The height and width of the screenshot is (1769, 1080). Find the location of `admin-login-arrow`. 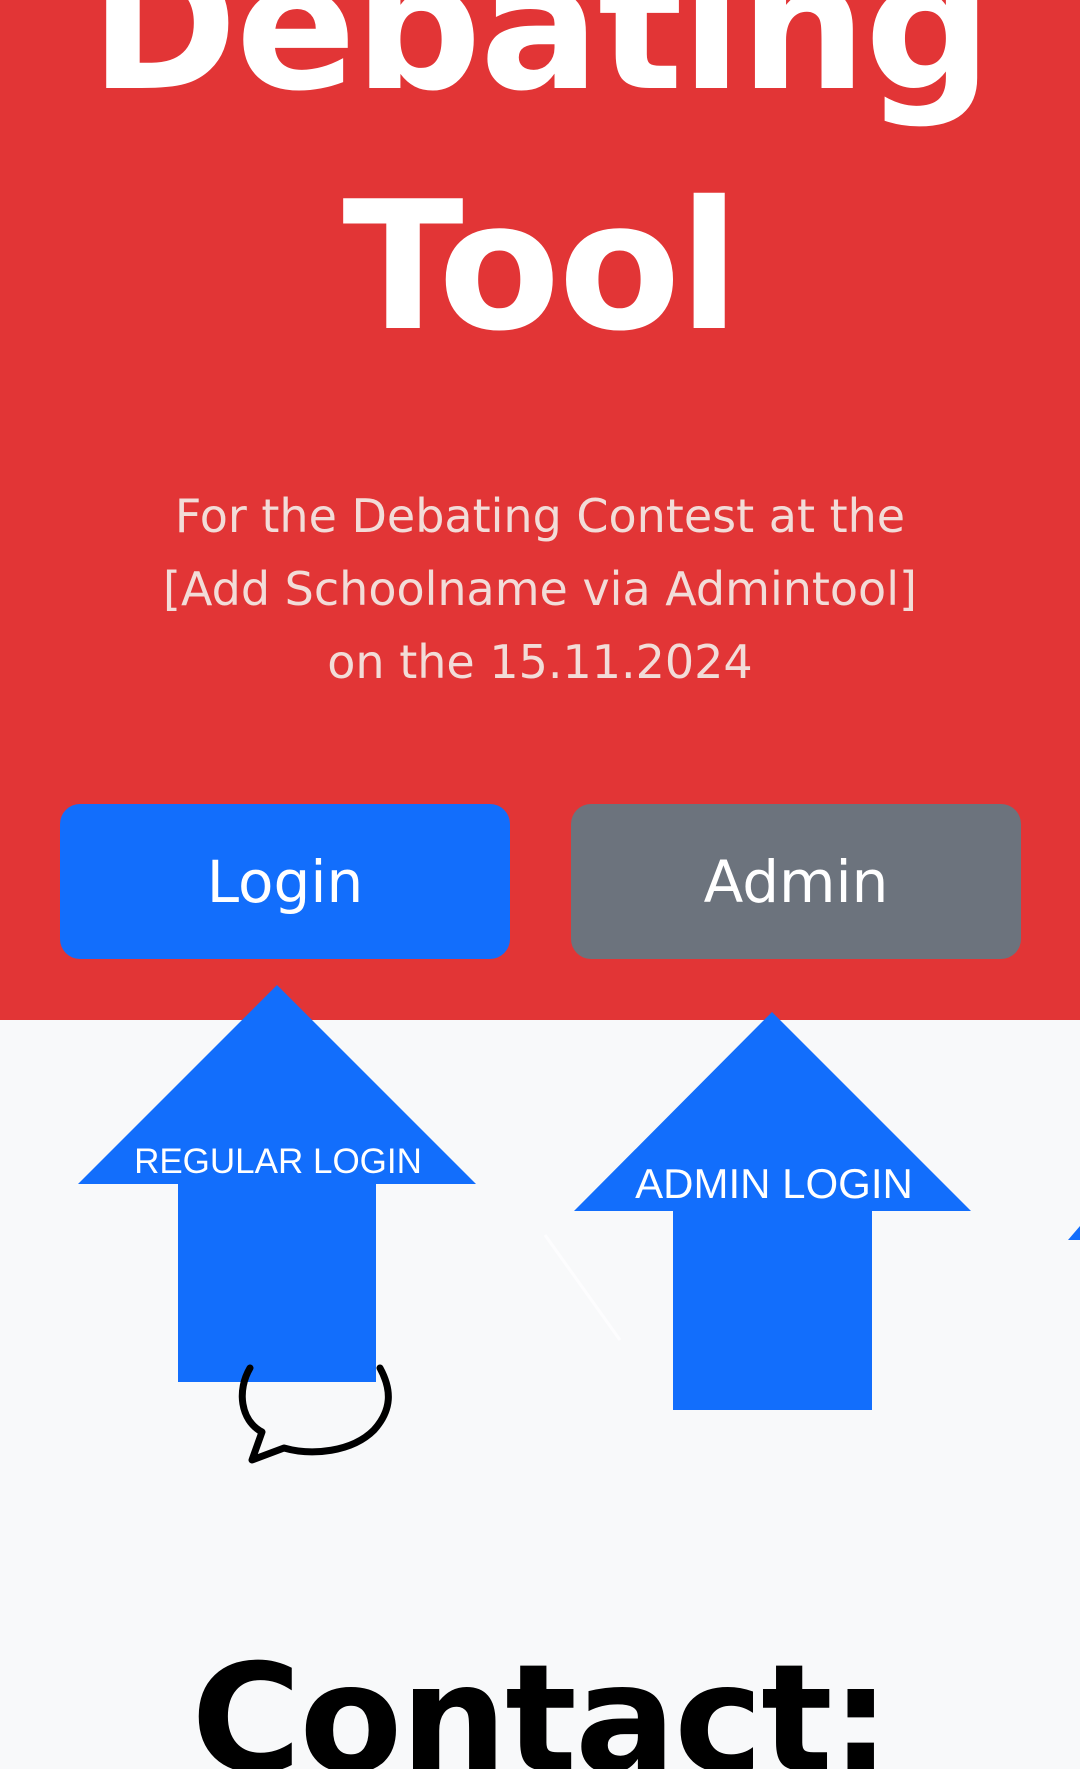

admin-login-arrow is located at coordinates (772, 1211).